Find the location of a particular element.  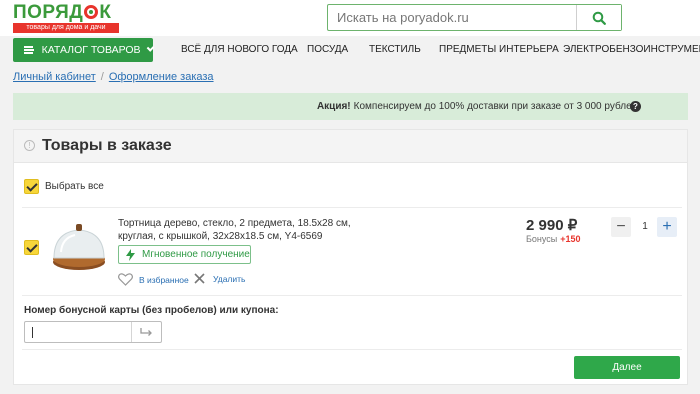

nav-link-textile: Текстиль is located at coordinates (395, 50).